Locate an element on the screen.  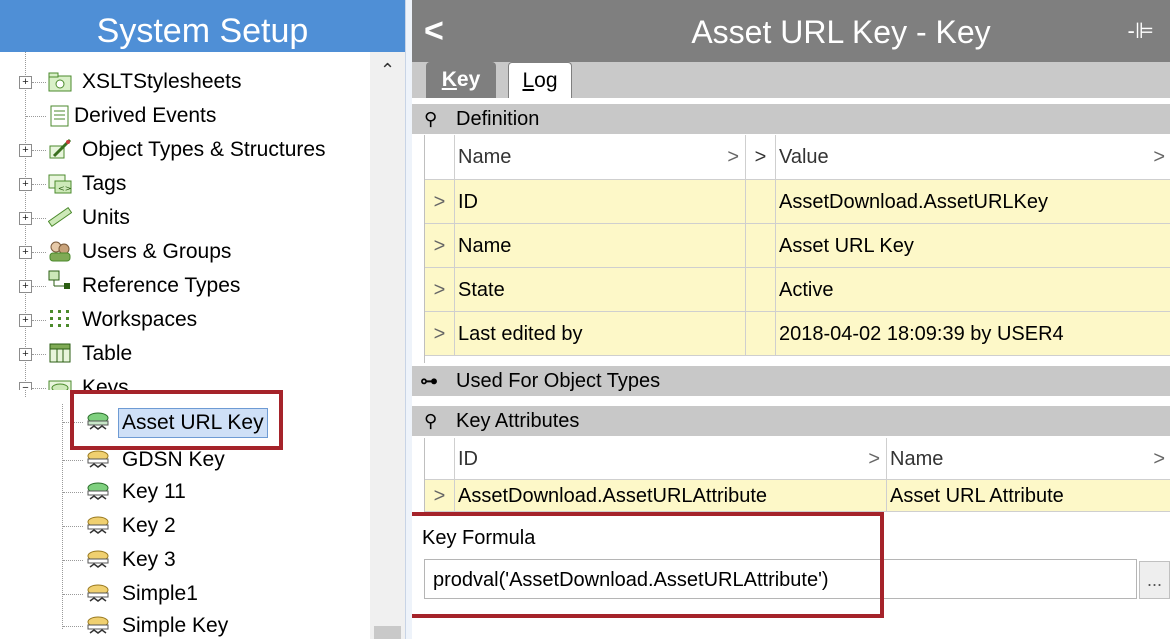
table-row: > ID AssetDownload.AssetURLKey is located at coordinates (797, 202).